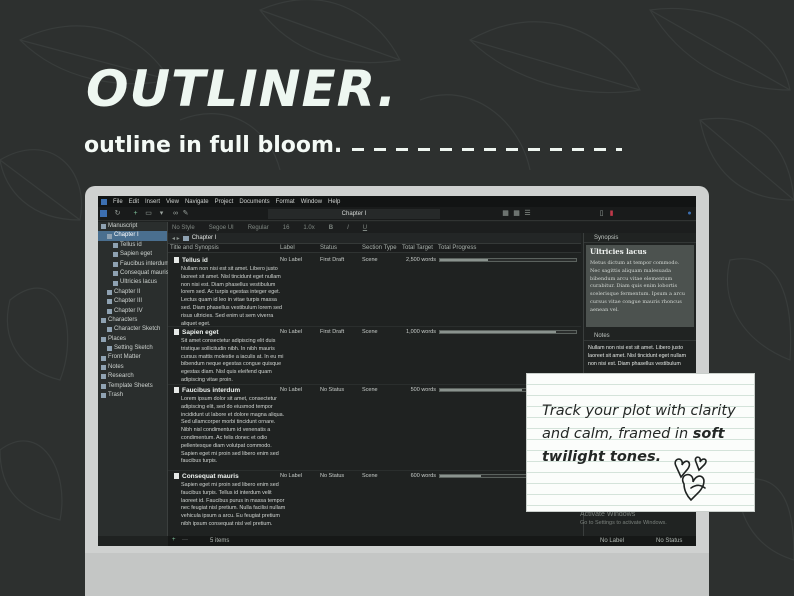 Image resolution: width=794 pixels, height=596 pixels. I want to click on more-icon: ···, so click(185, 540).